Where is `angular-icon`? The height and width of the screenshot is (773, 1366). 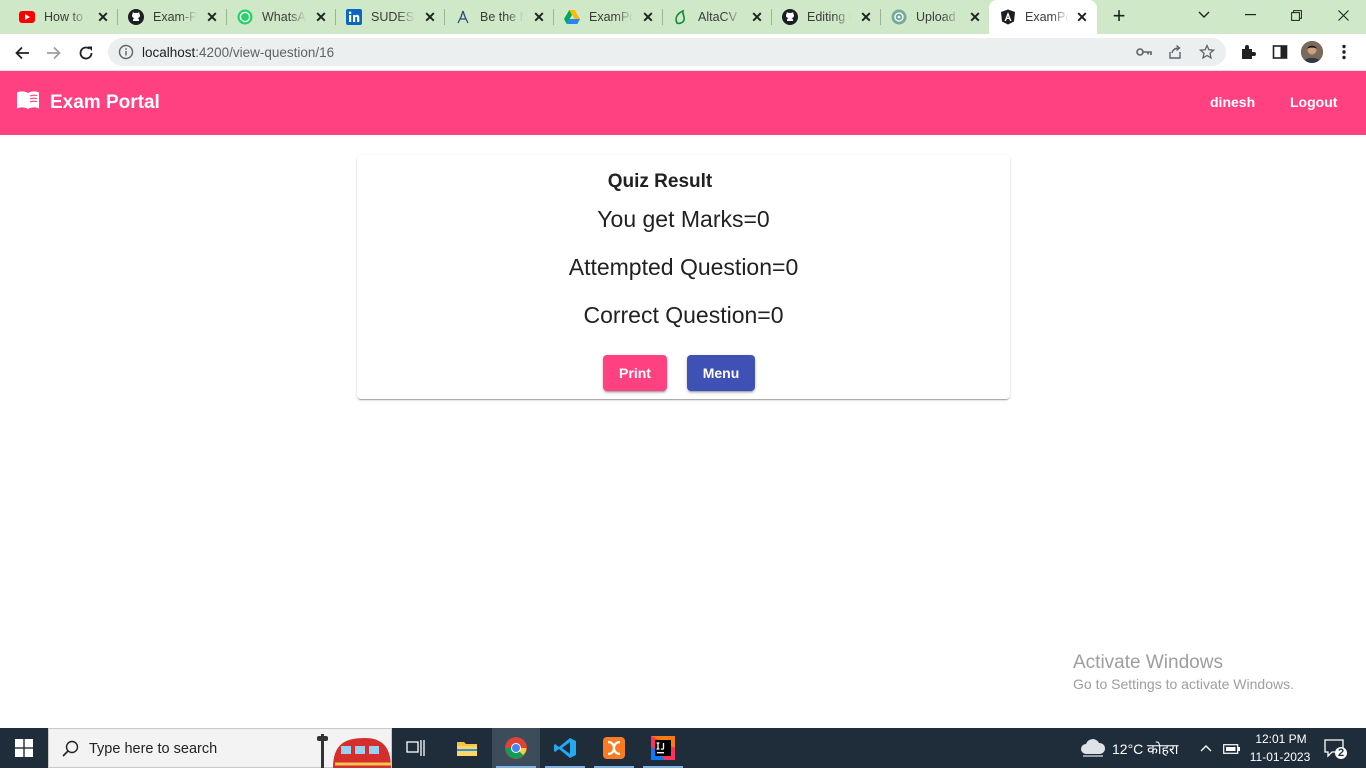 angular-icon is located at coordinates (1008, 17).